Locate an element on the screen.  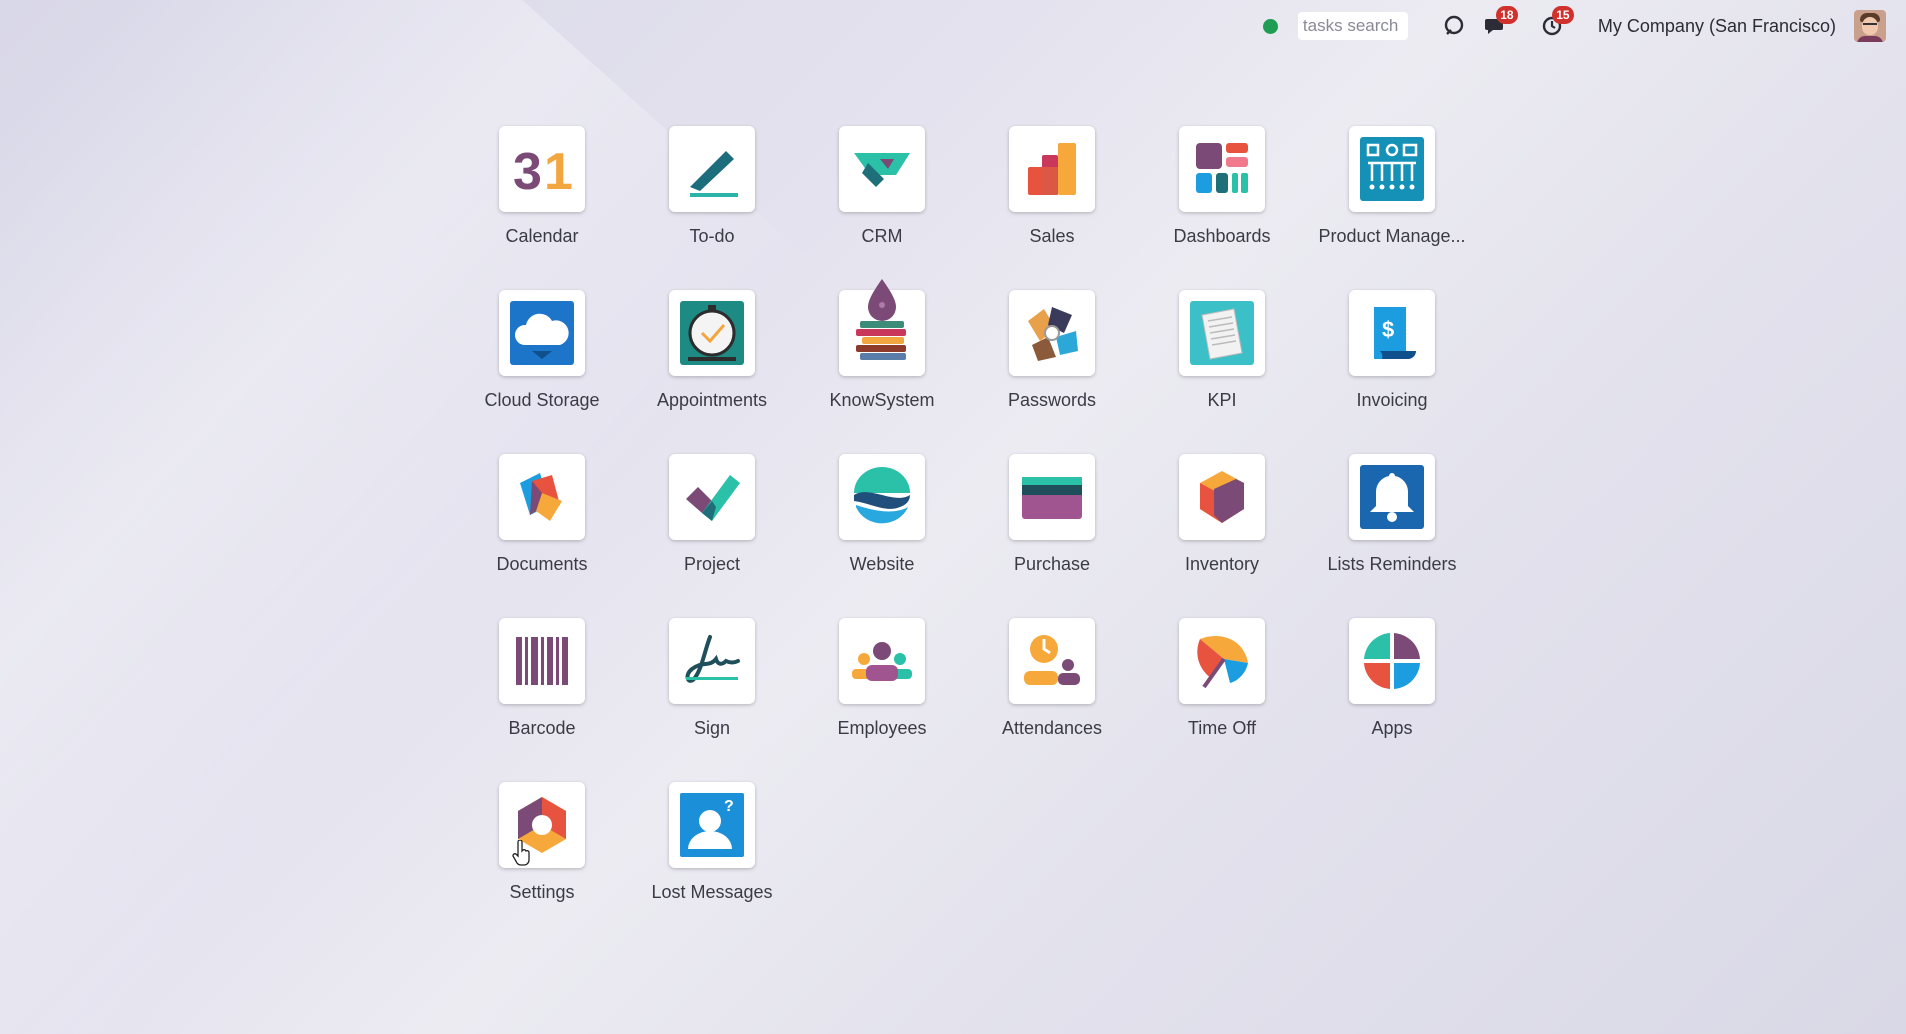
app-label: Lost Messages is located at coordinates (712, 892).